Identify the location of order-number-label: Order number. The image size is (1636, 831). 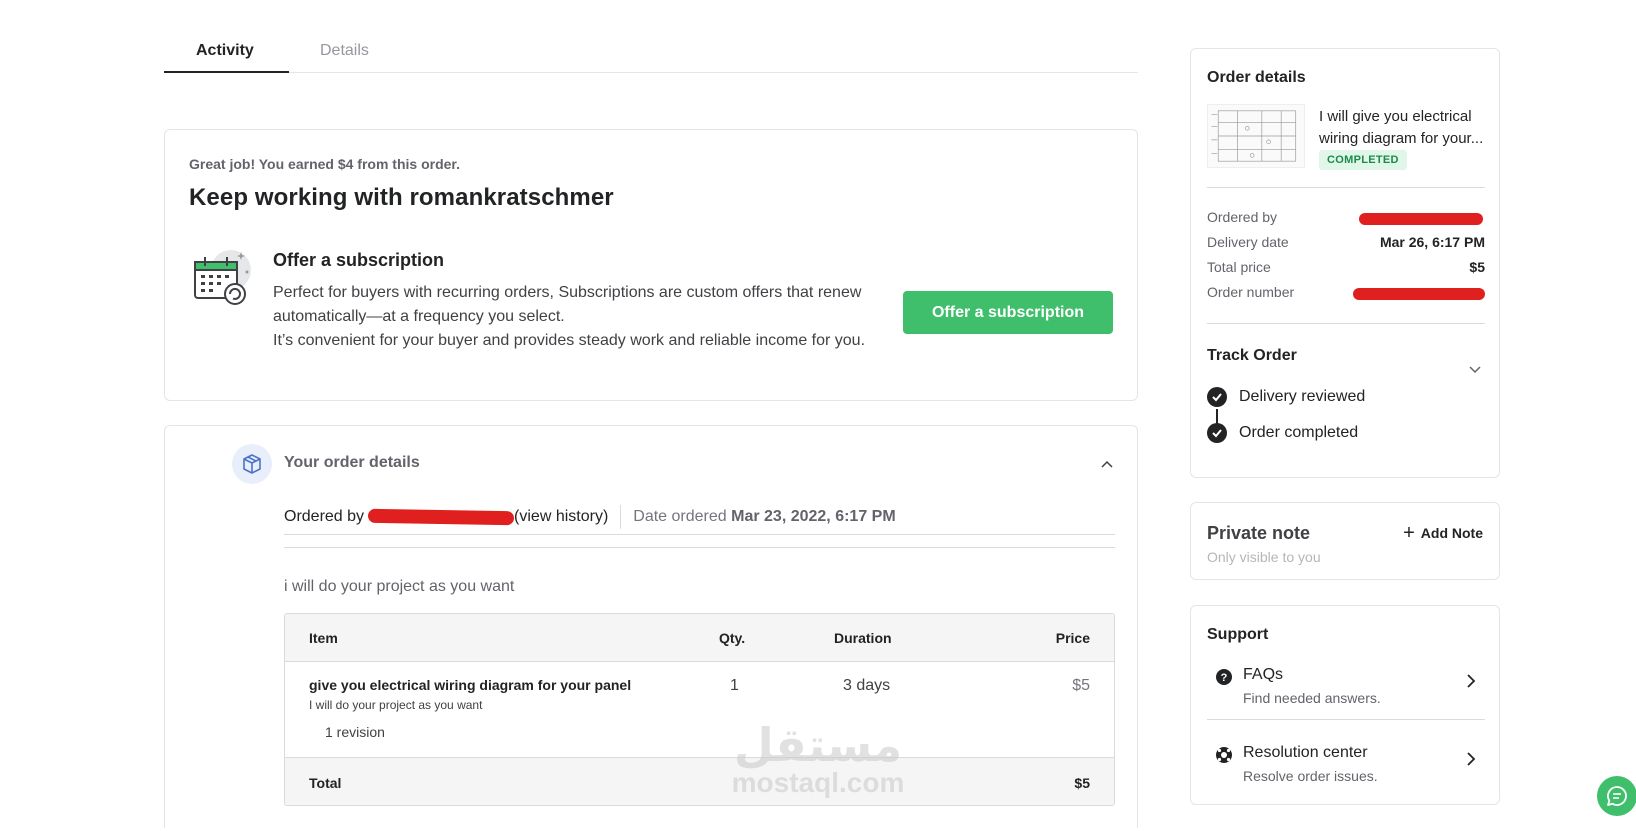
(1251, 292).